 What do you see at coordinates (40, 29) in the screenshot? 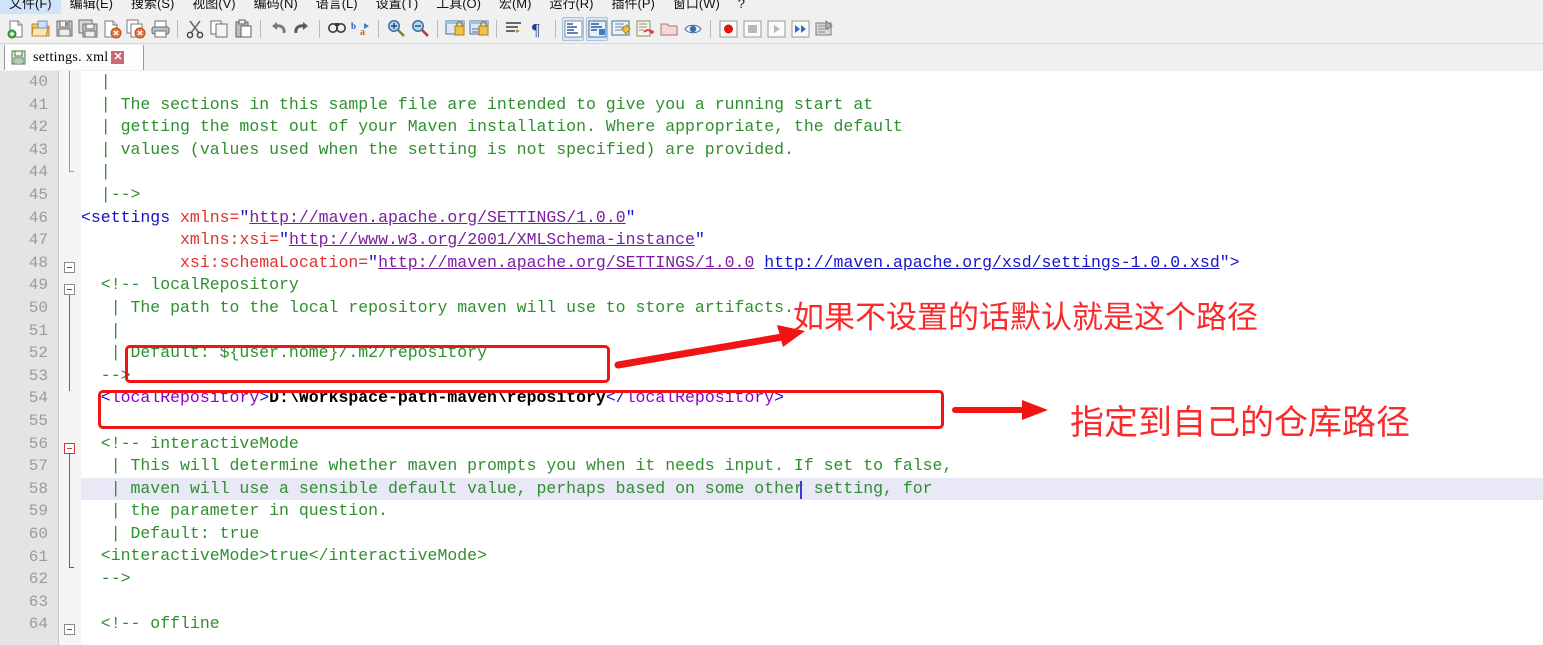
I see `open-file-icon` at bounding box center [40, 29].